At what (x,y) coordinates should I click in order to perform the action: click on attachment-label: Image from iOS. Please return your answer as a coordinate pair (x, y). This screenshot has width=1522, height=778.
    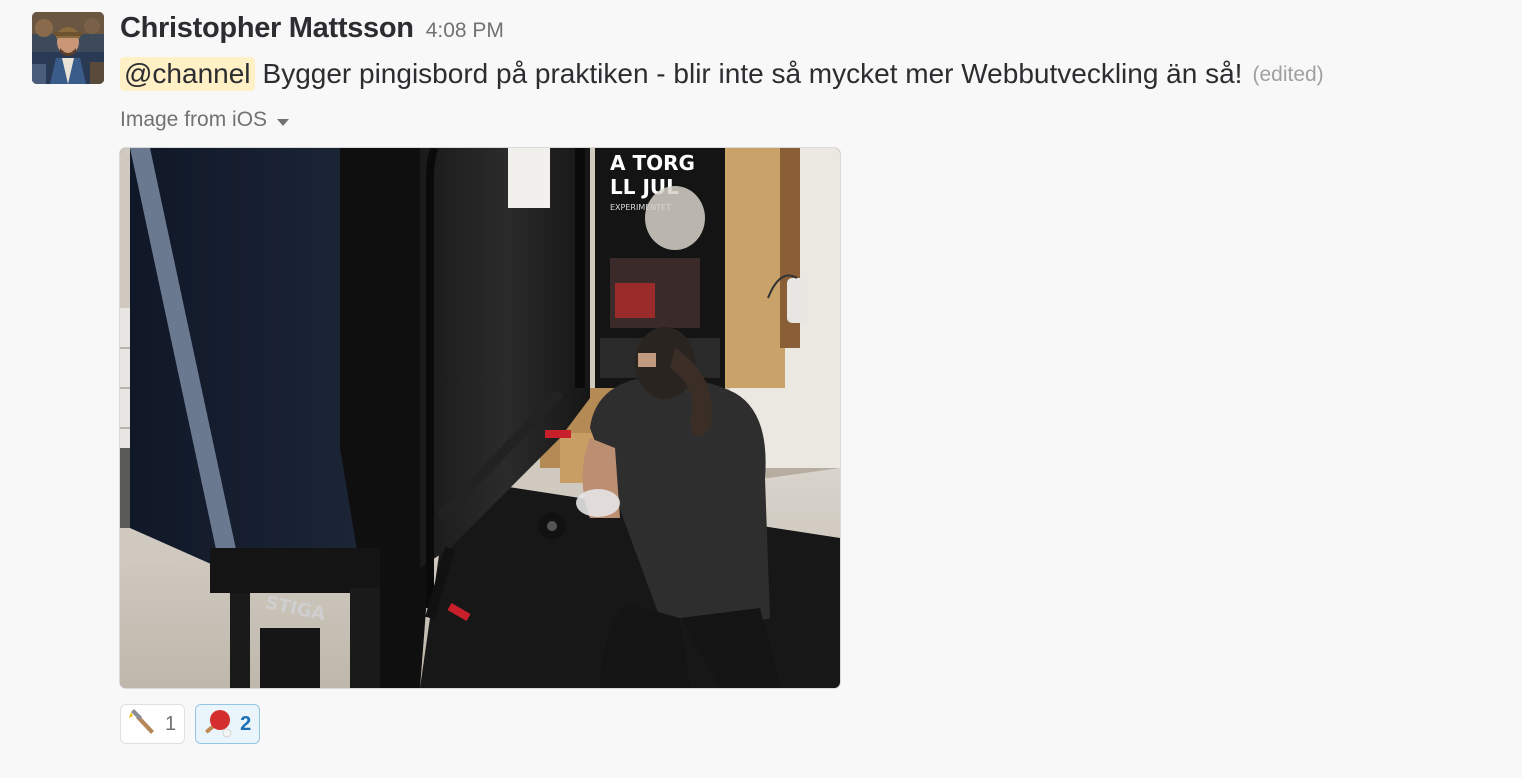
    Looking at the image, I should click on (194, 119).